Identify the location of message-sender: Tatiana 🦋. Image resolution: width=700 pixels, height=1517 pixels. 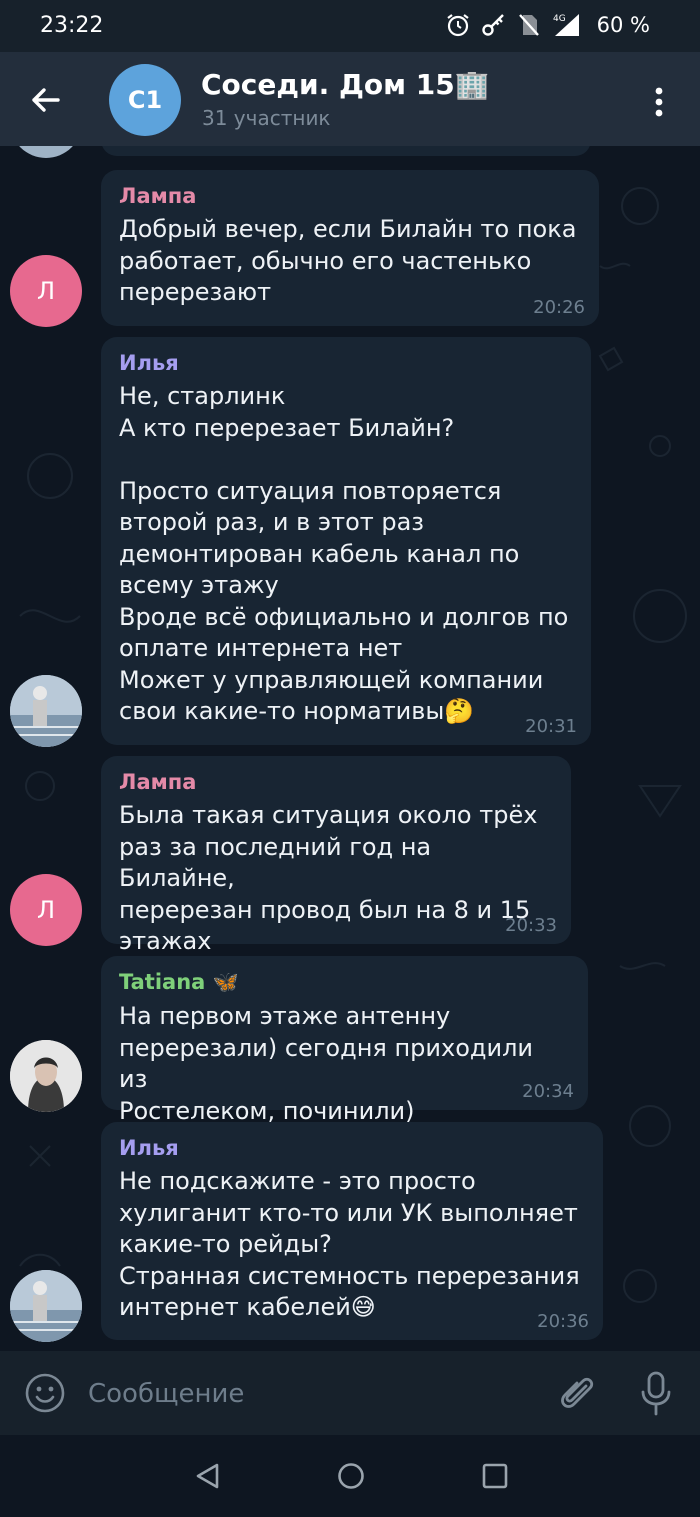
(343, 982).